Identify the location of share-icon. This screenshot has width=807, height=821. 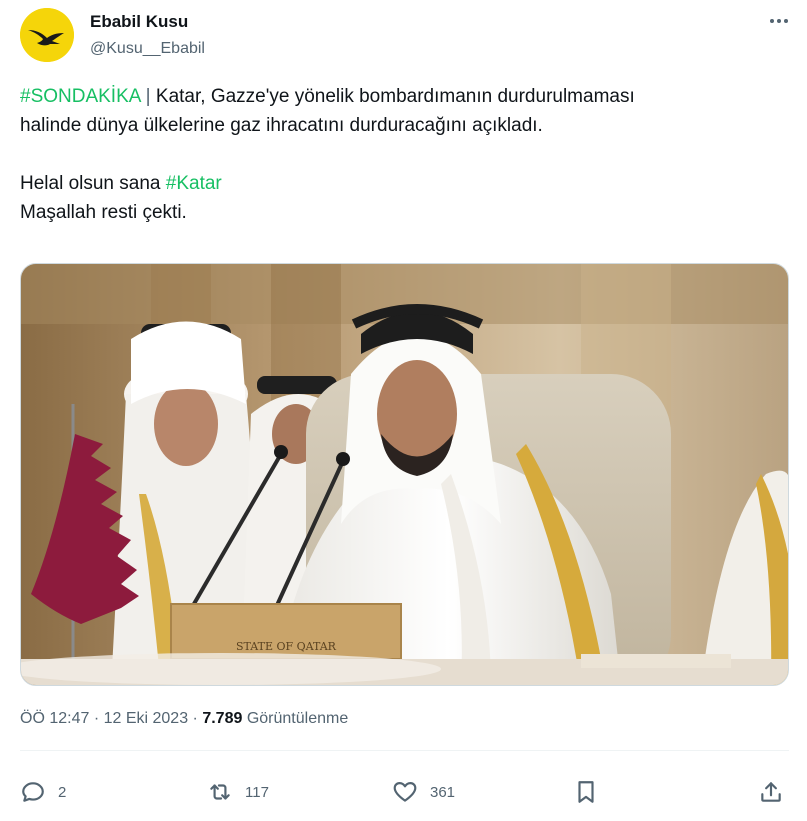
(771, 792).